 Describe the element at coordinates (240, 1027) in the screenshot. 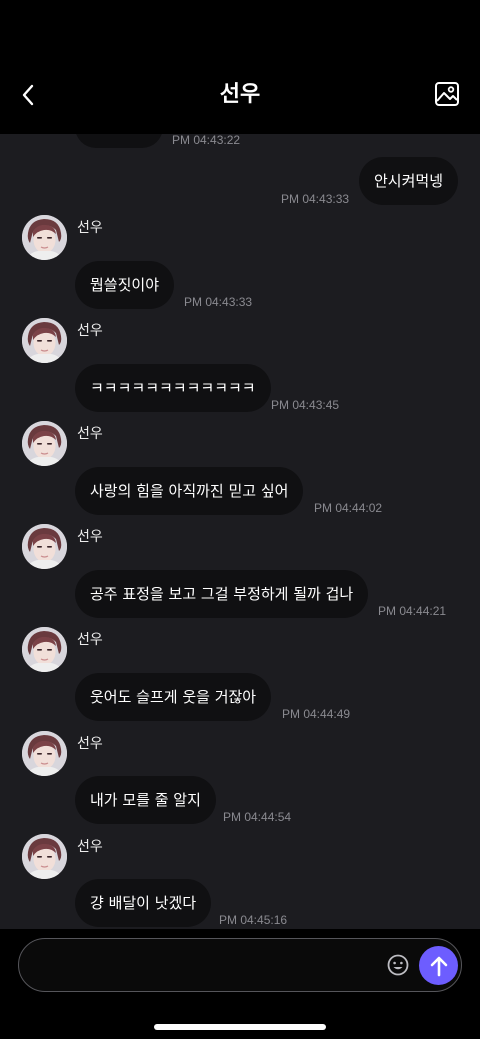

I see `home-indicator` at that location.